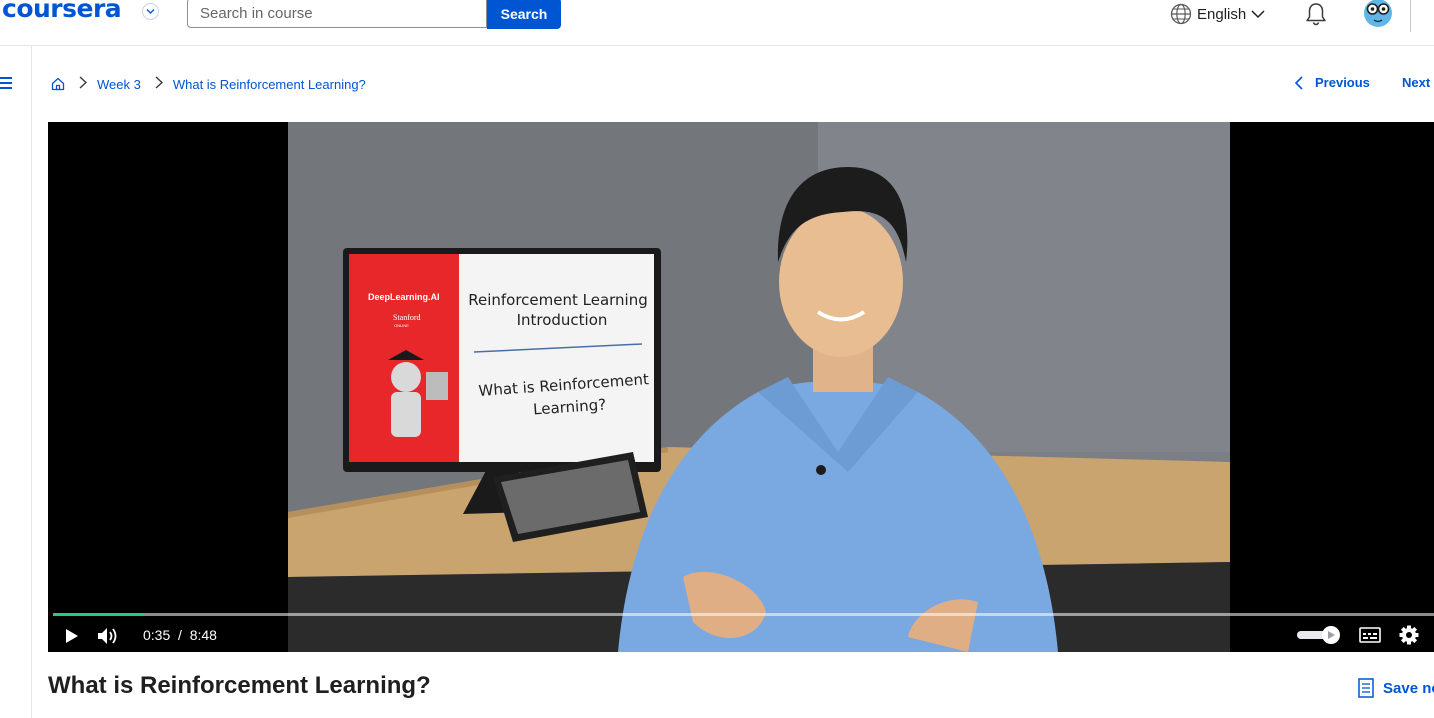 This screenshot has height=718, width=1434. Describe the element at coordinates (16, 382) in the screenshot. I see `left-rail` at that location.